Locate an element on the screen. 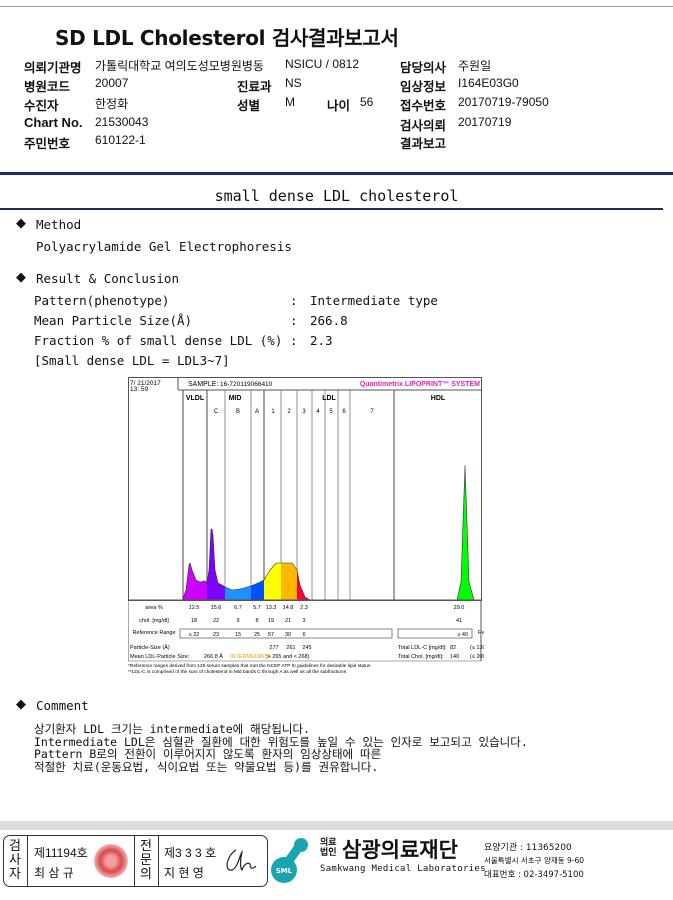  org-english-name: Samkwang Medical Laboratories is located at coordinates (403, 869).